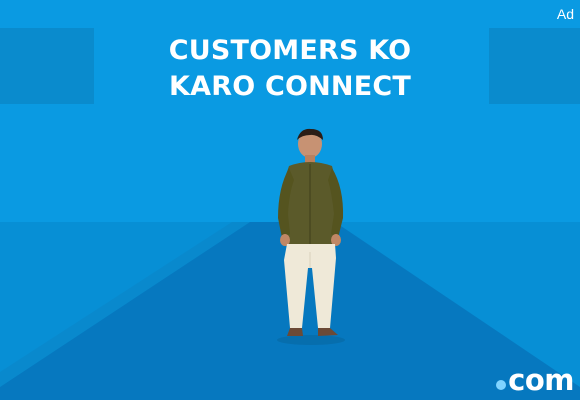 The image size is (580, 400). Describe the element at coordinates (501, 385) in the screenshot. I see `logo-dot-icon` at that location.